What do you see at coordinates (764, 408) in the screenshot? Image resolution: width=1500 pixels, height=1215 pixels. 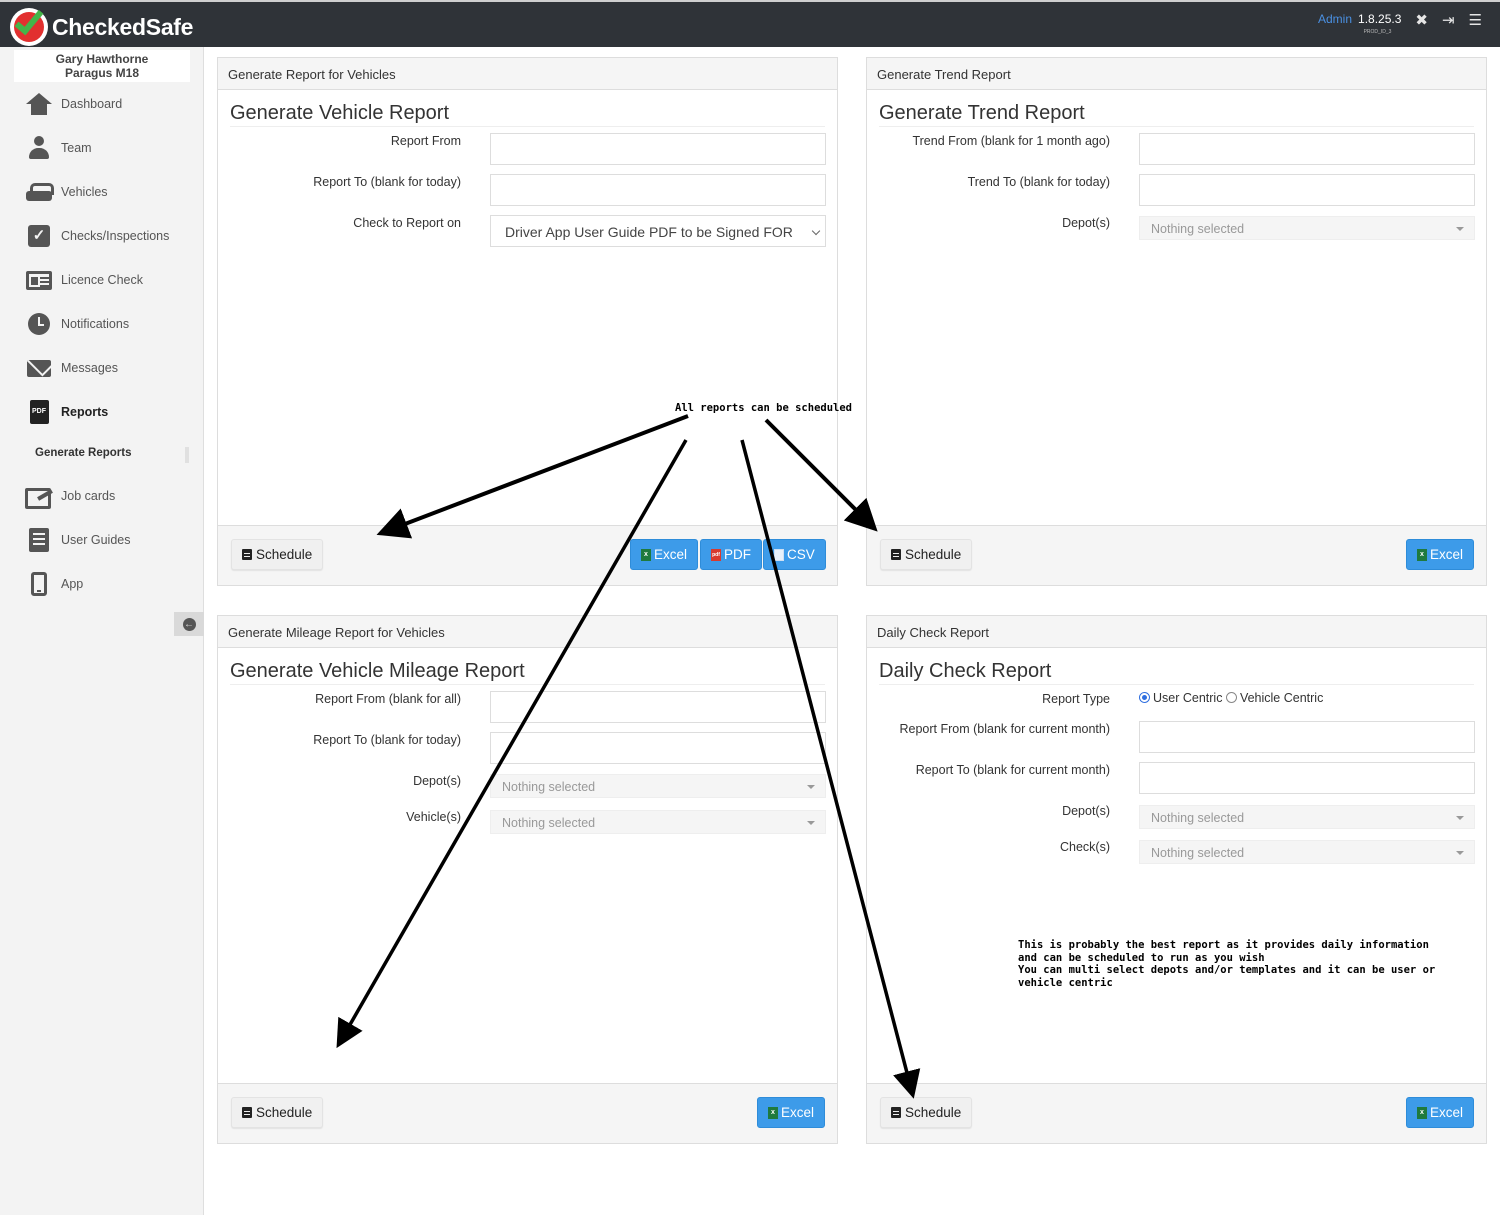 I see `annotation-schedule-note: All reports can be scheduled` at bounding box center [764, 408].